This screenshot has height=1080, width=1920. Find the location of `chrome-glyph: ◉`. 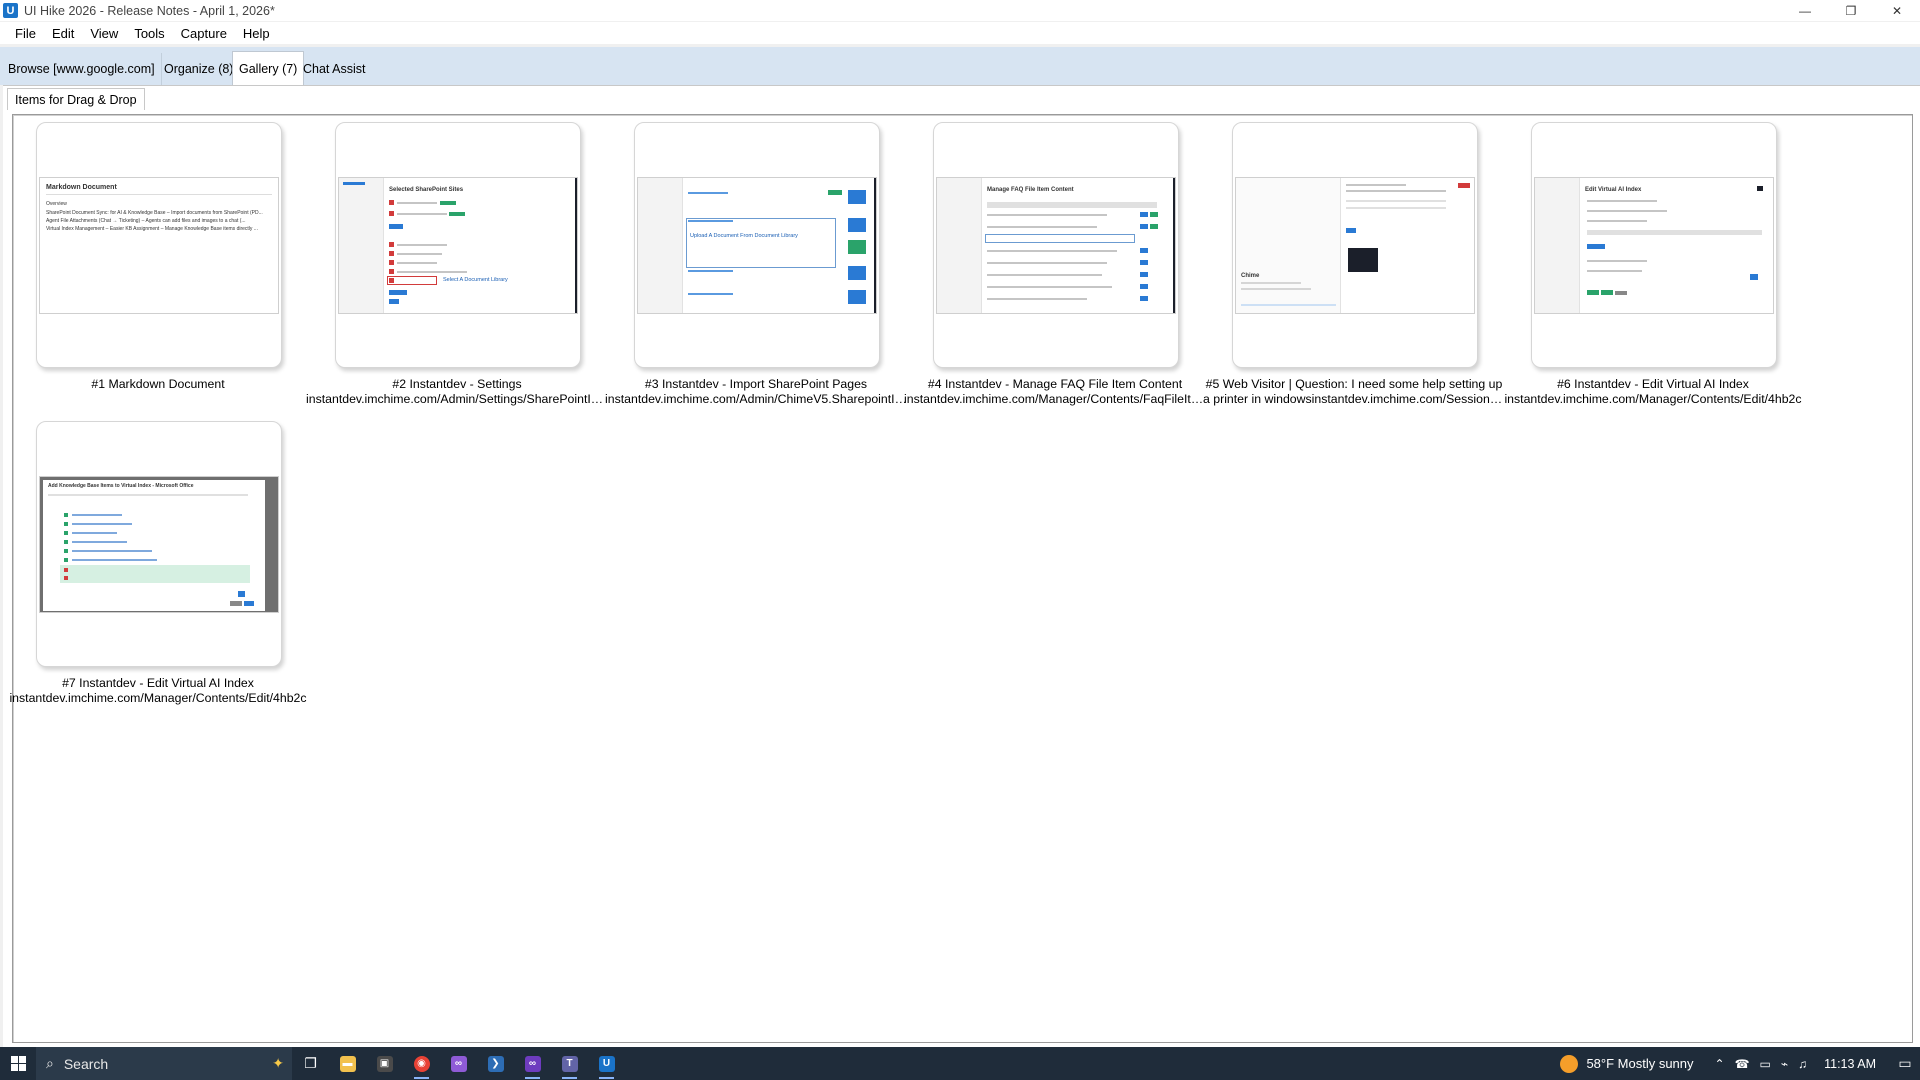

chrome-glyph: ◉ is located at coordinates (421, 1063).